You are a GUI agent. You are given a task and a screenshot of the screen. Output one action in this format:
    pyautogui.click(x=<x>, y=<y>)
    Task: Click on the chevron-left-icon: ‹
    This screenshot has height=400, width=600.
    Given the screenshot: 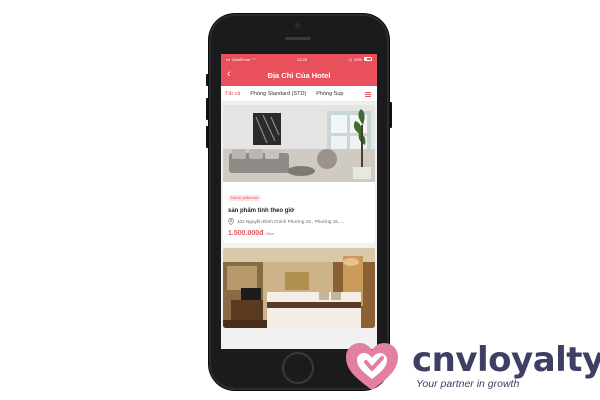 What is the action you would take?
    pyautogui.click(x=229, y=74)
    